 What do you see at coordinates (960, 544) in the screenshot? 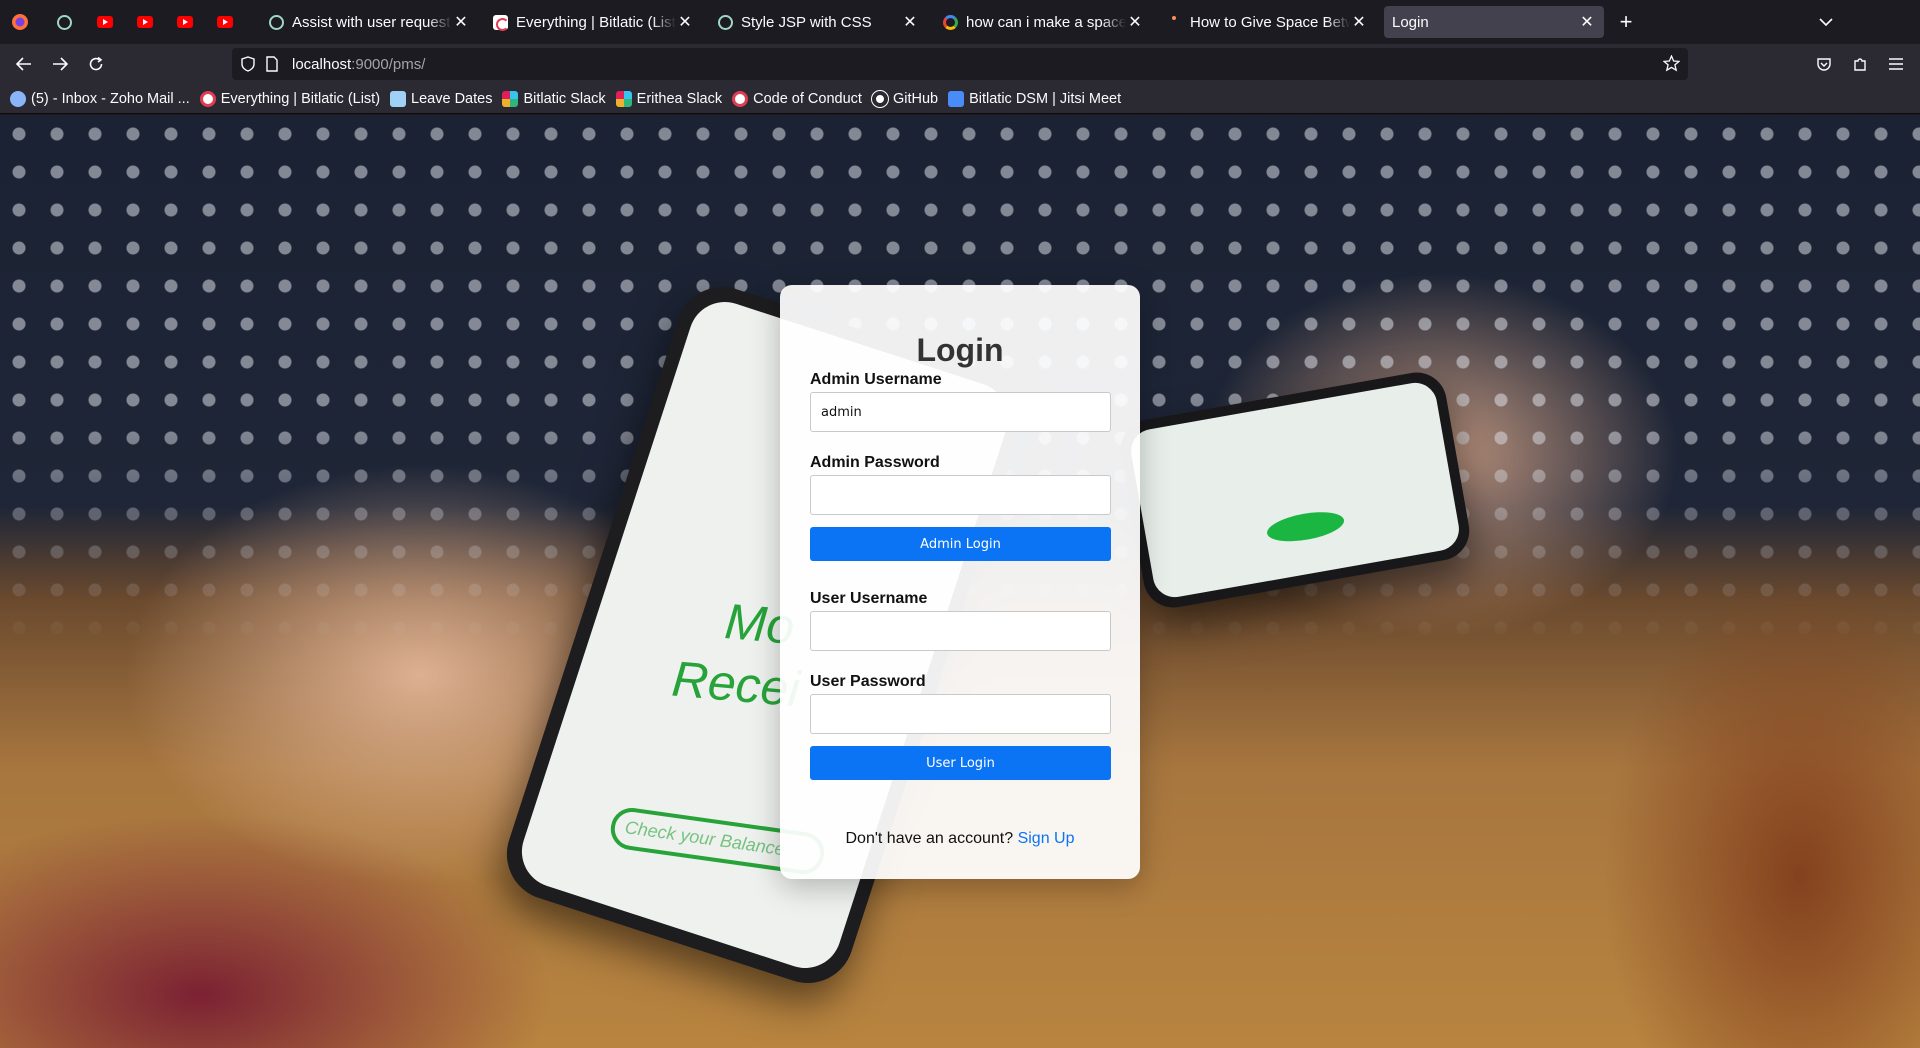
I see `admin-login-button: Admin Login` at bounding box center [960, 544].